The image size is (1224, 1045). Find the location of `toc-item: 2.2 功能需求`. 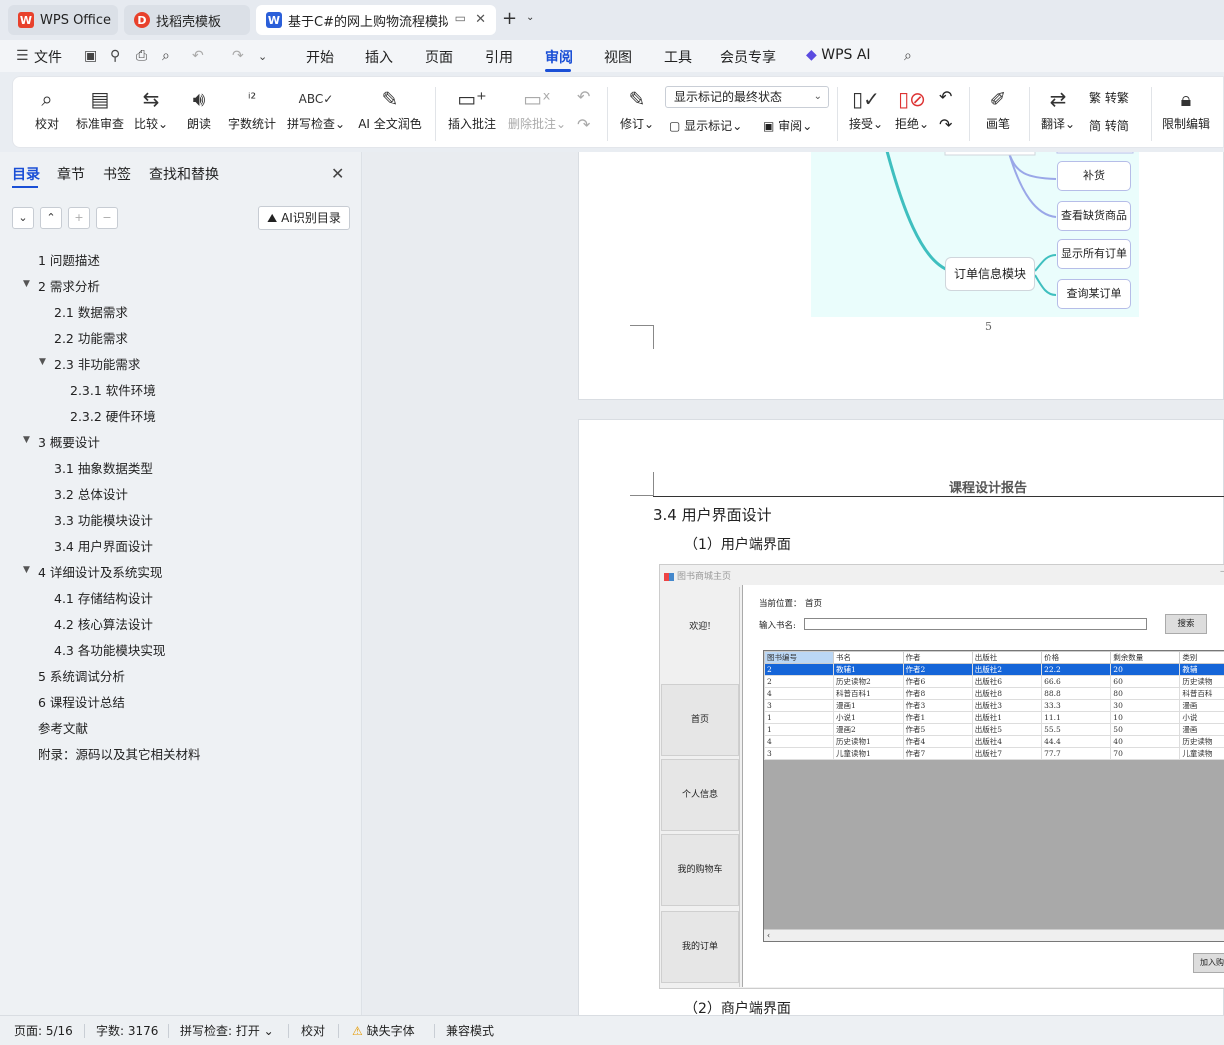

toc-item: 2.2 功能需求 is located at coordinates (91, 337).